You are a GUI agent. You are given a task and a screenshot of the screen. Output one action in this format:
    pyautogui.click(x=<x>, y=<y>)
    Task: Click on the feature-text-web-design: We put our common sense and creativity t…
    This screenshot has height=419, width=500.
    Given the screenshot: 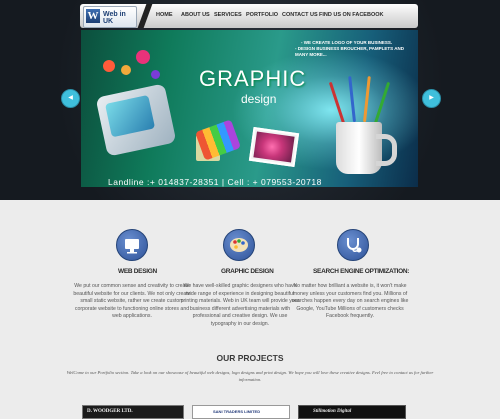 What is the action you would take?
    pyautogui.click(x=132, y=301)
    